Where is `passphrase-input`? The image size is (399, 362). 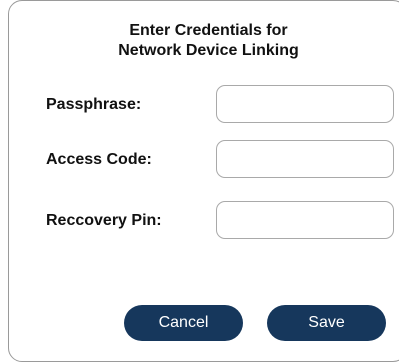
passphrase-input is located at coordinates (305, 104).